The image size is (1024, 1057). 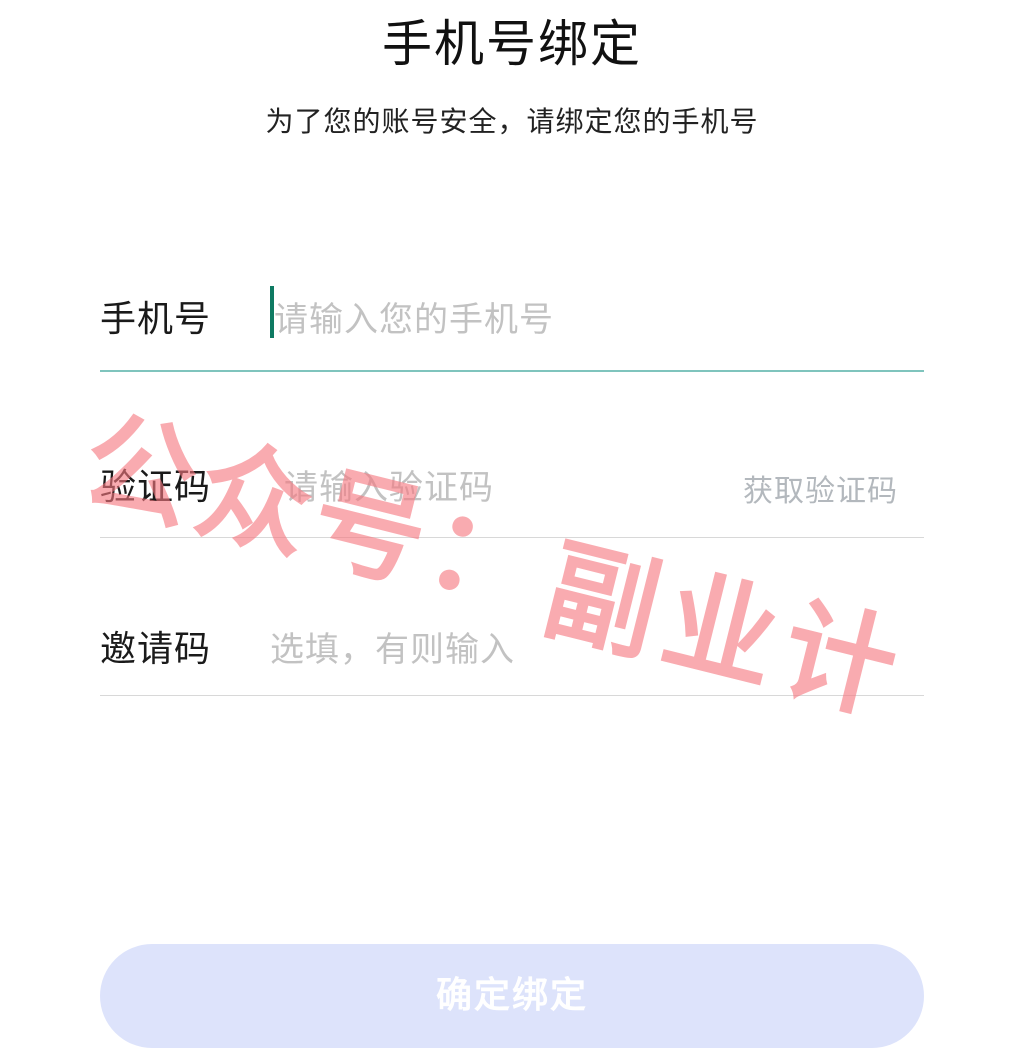 I want to click on phone-underline, so click(x=512, y=371).